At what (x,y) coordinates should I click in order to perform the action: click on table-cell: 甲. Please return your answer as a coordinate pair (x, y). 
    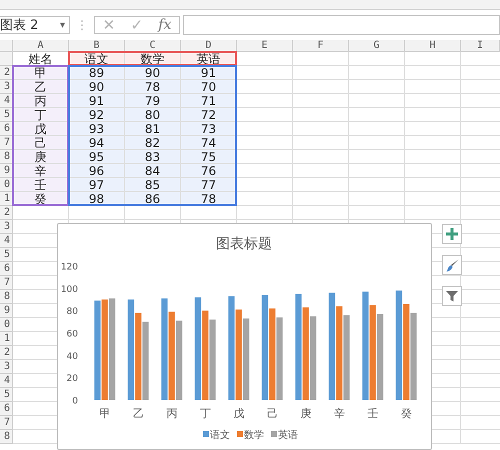
    Looking at the image, I should click on (41, 73).